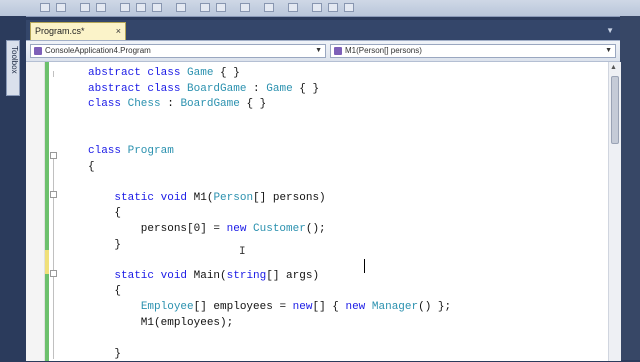 Image resolution: width=640 pixels, height=362 pixels. What do you see at coordinates (323, 30) in the screenshot?
I see `document-tab-bar: Program.cs* × ▼` at bounding box center [323, 30].